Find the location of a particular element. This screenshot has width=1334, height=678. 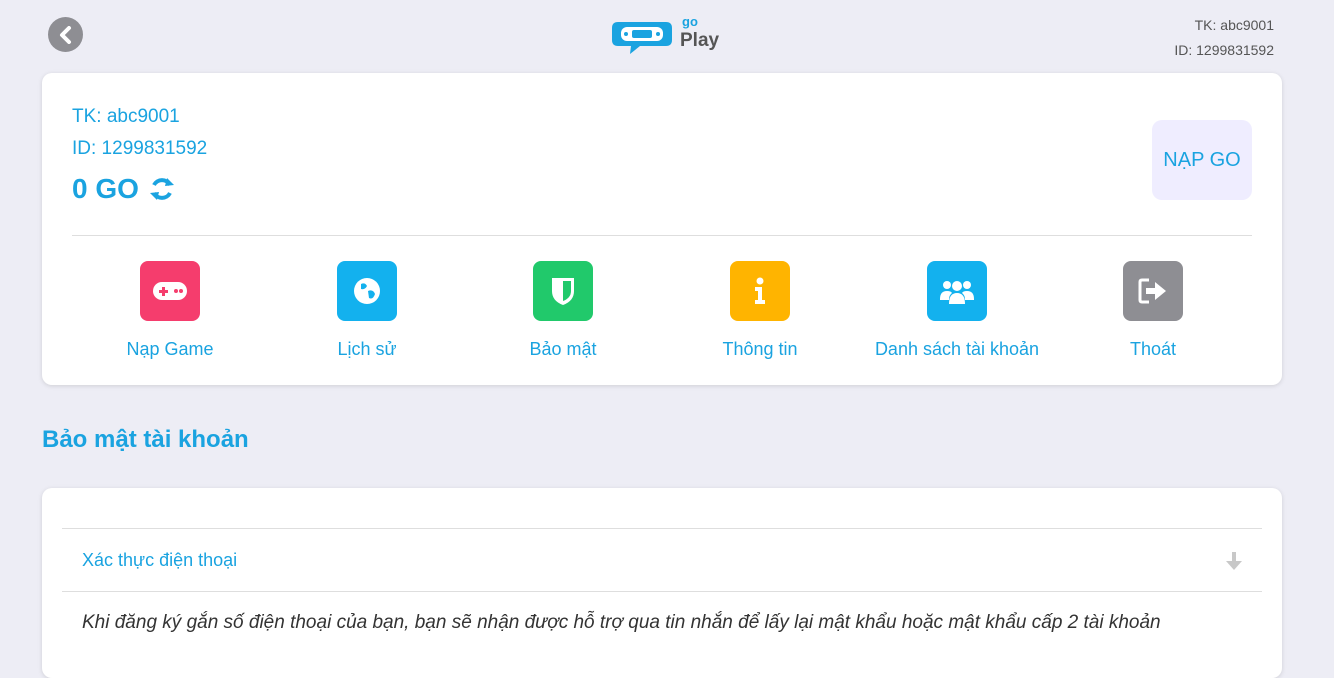

divider is located at coordinates (662, 235).